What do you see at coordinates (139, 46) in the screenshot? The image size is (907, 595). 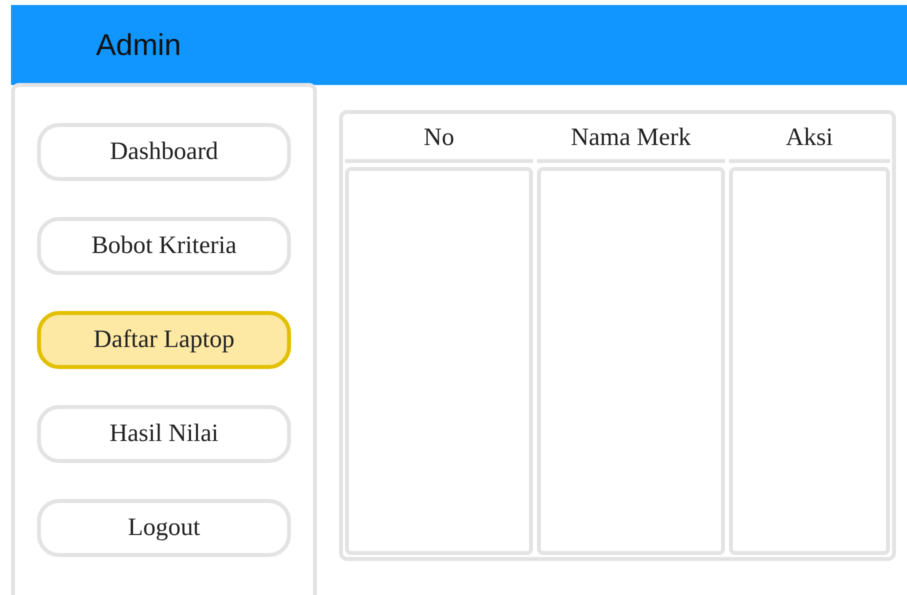 I see `header-title: Admin` at bounding box center [139, 46].